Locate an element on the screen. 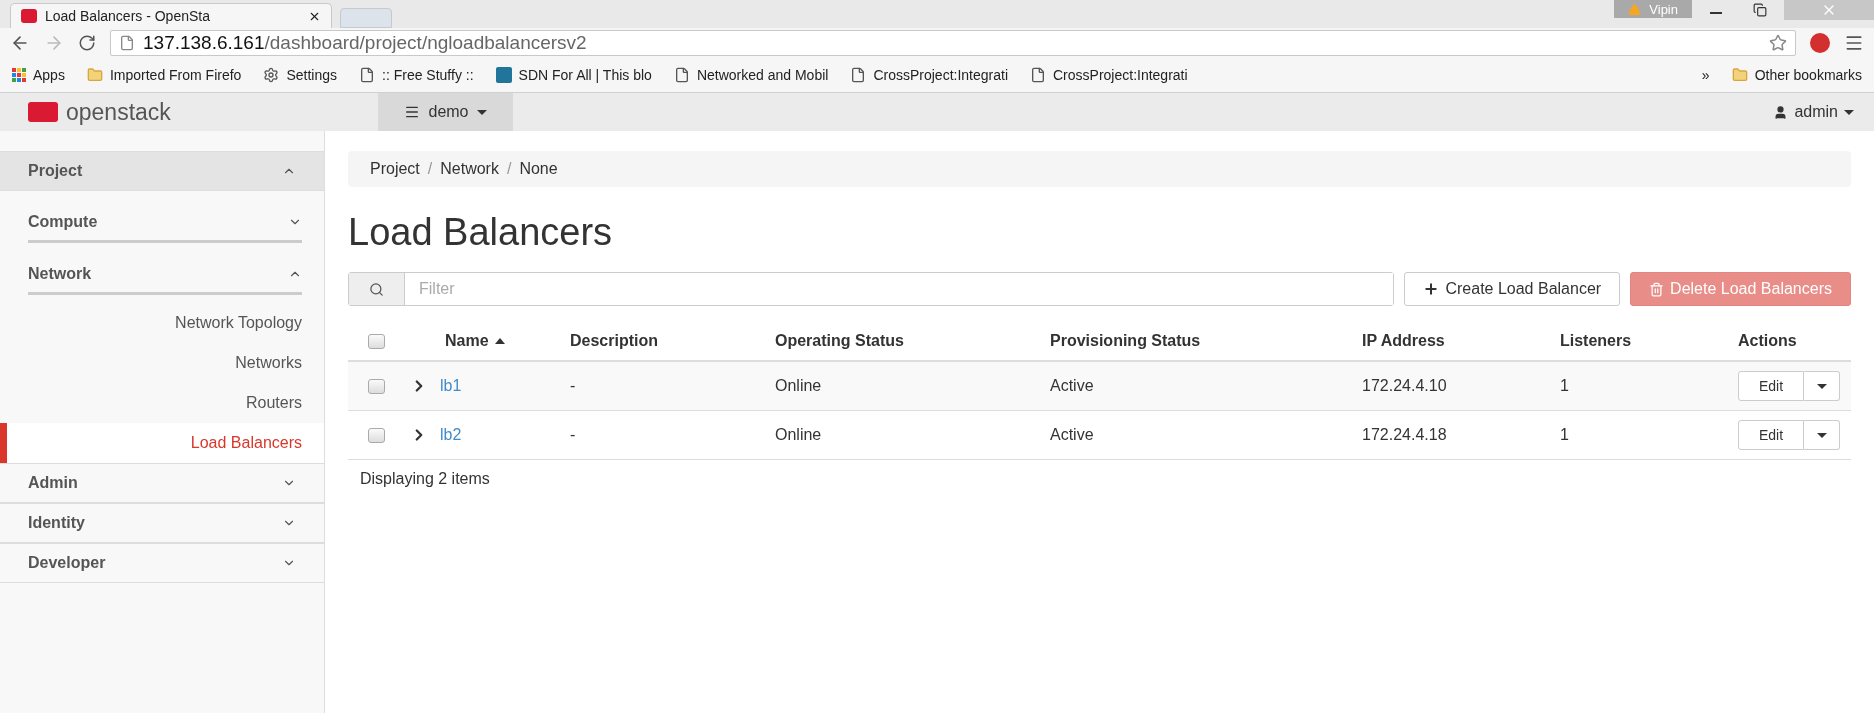  sidebar-item: Load Balancers is located at coordinates (162, 443).